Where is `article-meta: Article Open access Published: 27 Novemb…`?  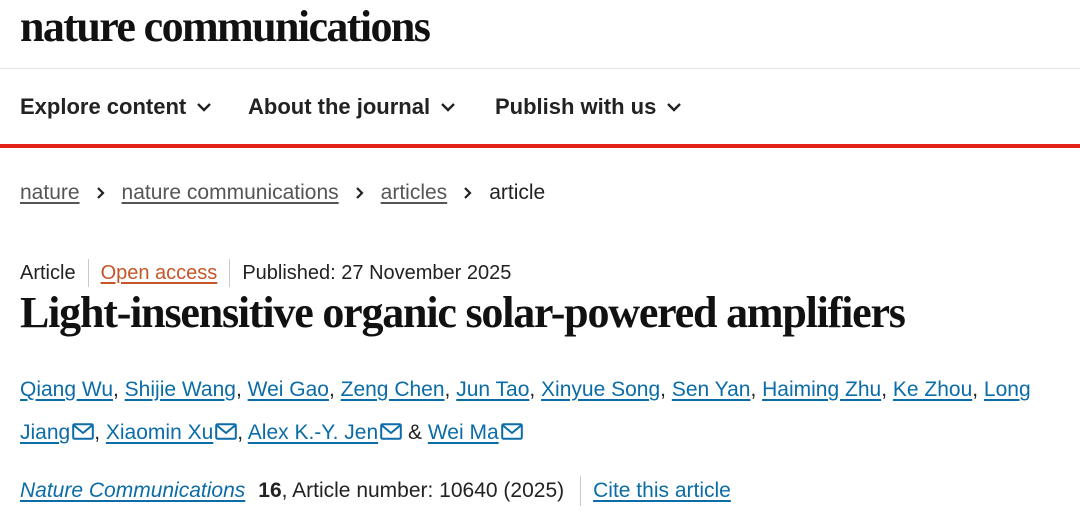
article-meta: Article Open access Published: 27 Novemb… is located at coordinates (265, 273).